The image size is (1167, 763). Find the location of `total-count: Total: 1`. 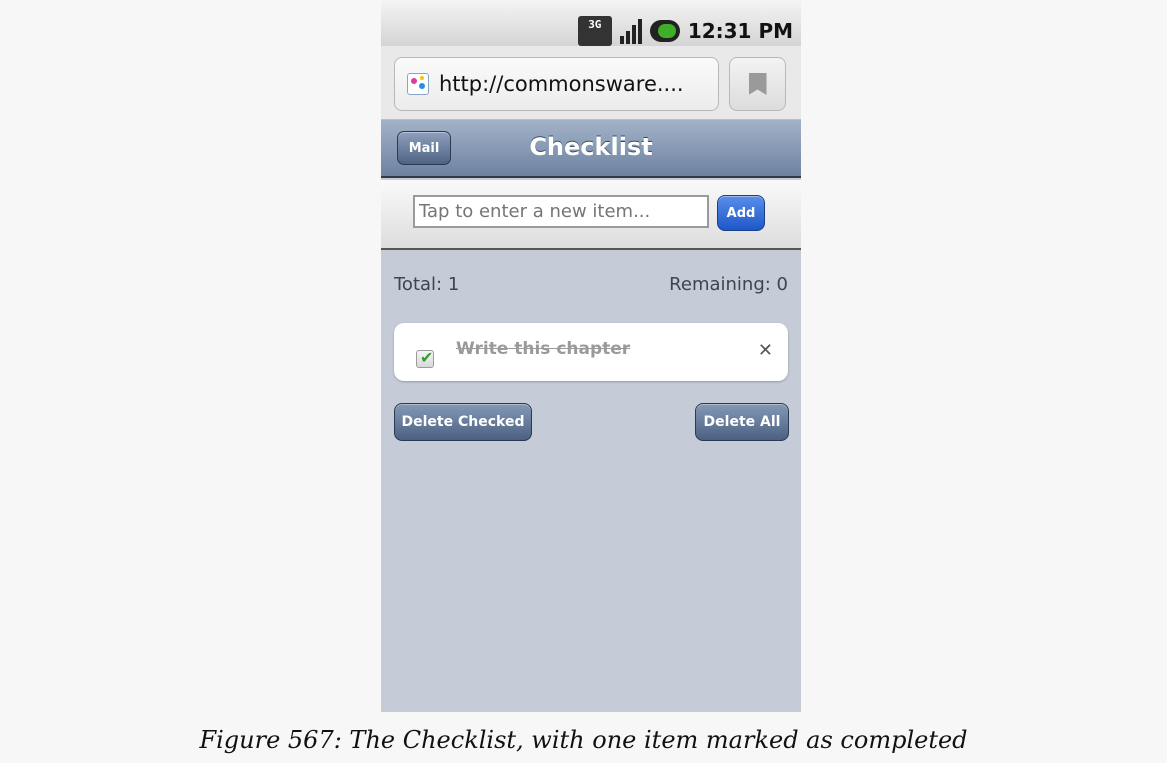

total-count: Total: 1 is located at coordinates (427, 284).